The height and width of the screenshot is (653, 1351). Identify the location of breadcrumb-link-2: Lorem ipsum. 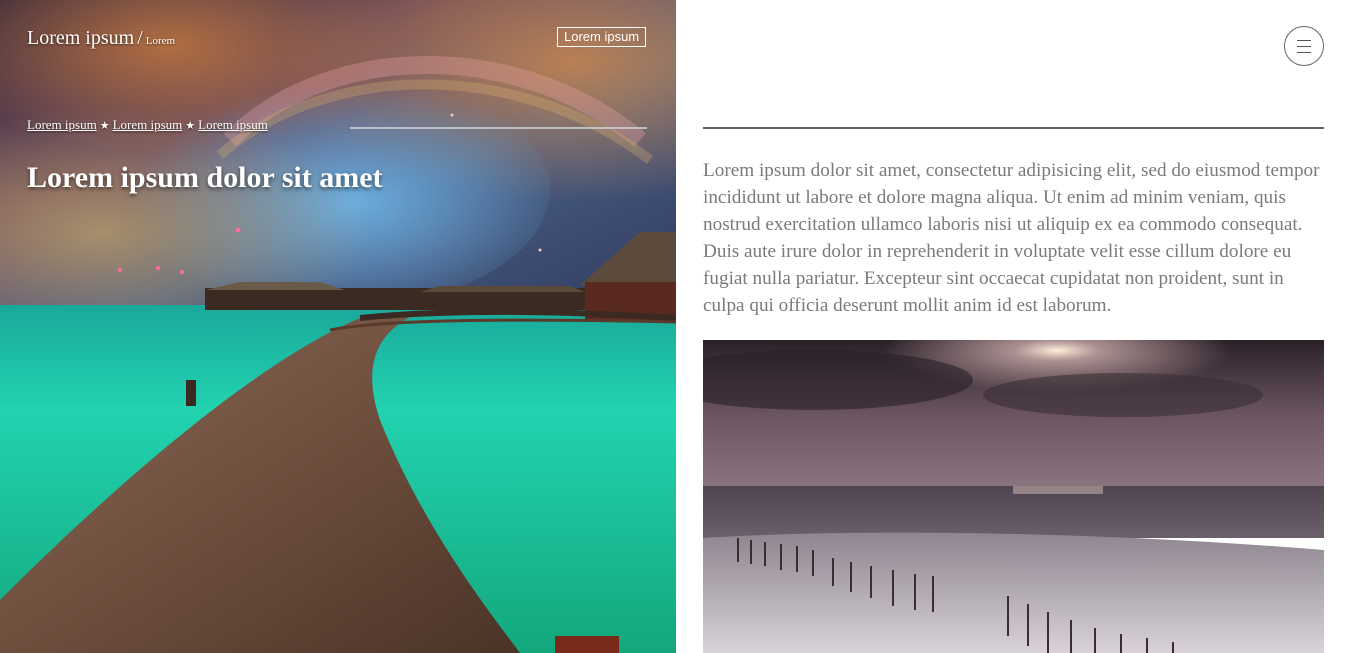
(148, 124).